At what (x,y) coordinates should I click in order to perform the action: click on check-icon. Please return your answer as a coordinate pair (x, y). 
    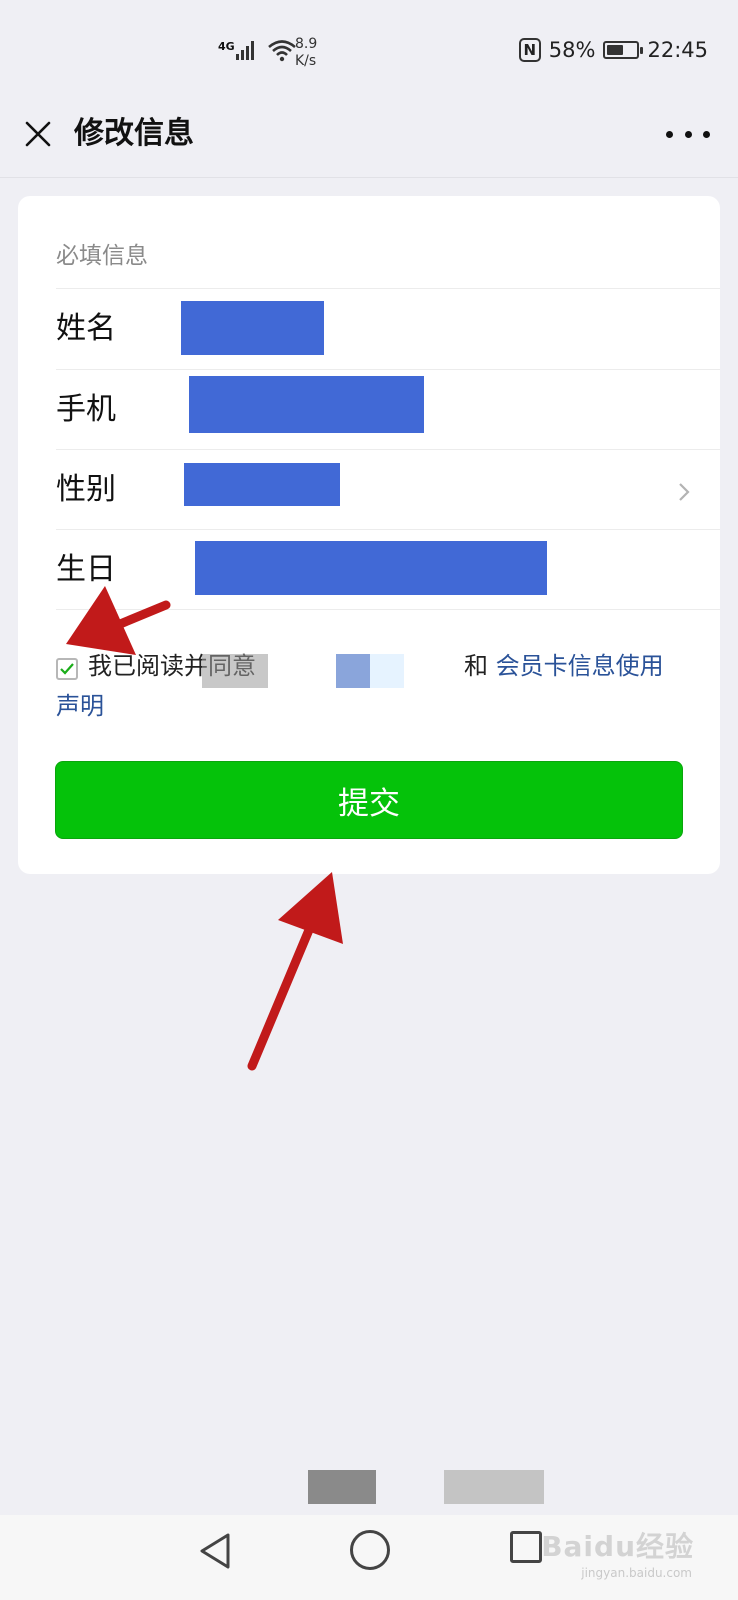
    Looking at the image, I should click on (67, 669).